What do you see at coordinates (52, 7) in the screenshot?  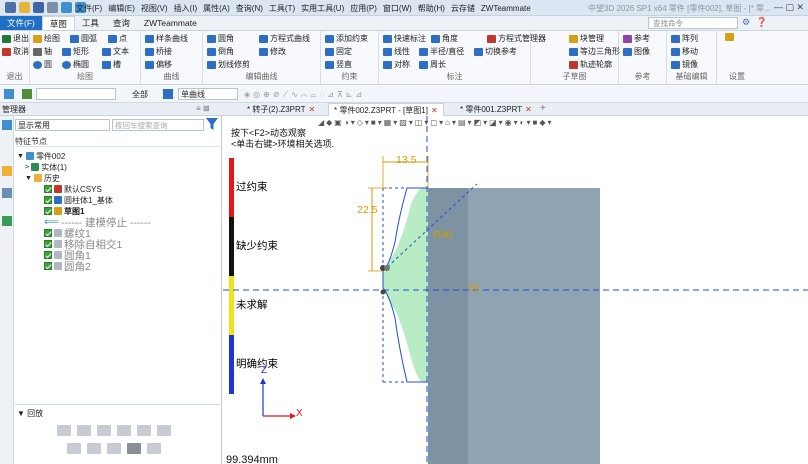 I see `save-as-icon` at bounding box center [52, 7].